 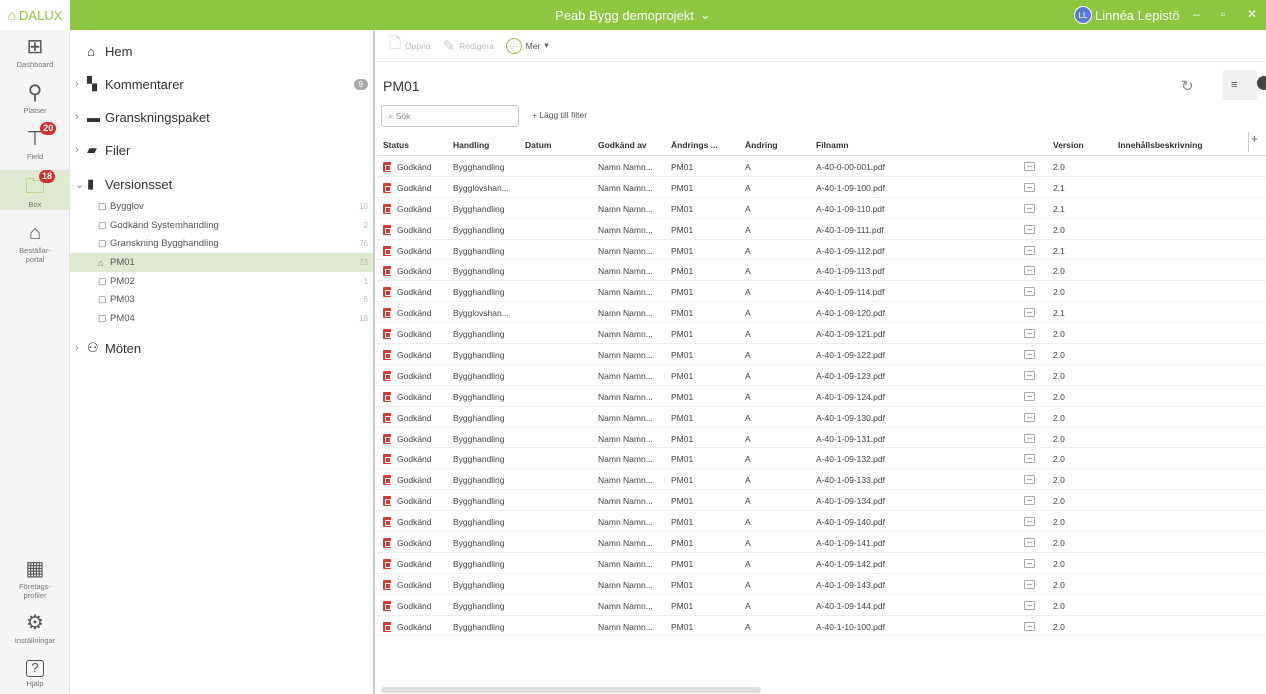 I want to click on add-filter-button: + Lägg till filter, so click(x=559, y=115).